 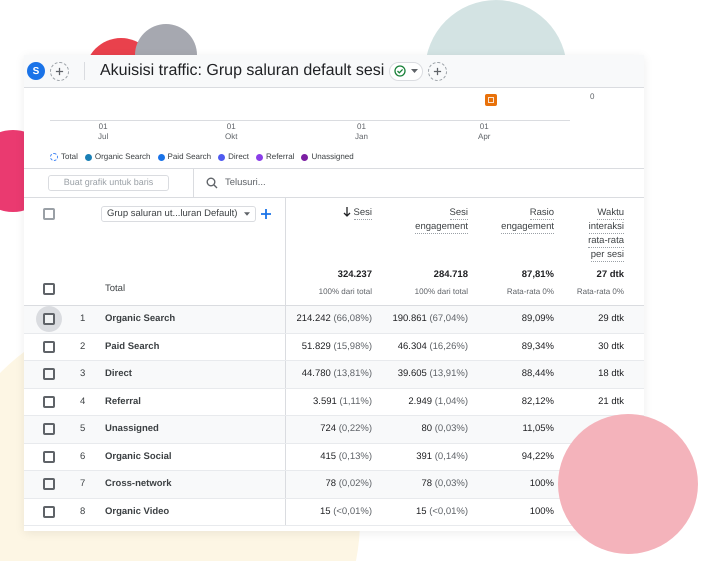 What do you see at coordinates (433, 347) in the screenshot?
I see `table-cell: 46.304 (16,26%)` at bounding box center [433, 347].